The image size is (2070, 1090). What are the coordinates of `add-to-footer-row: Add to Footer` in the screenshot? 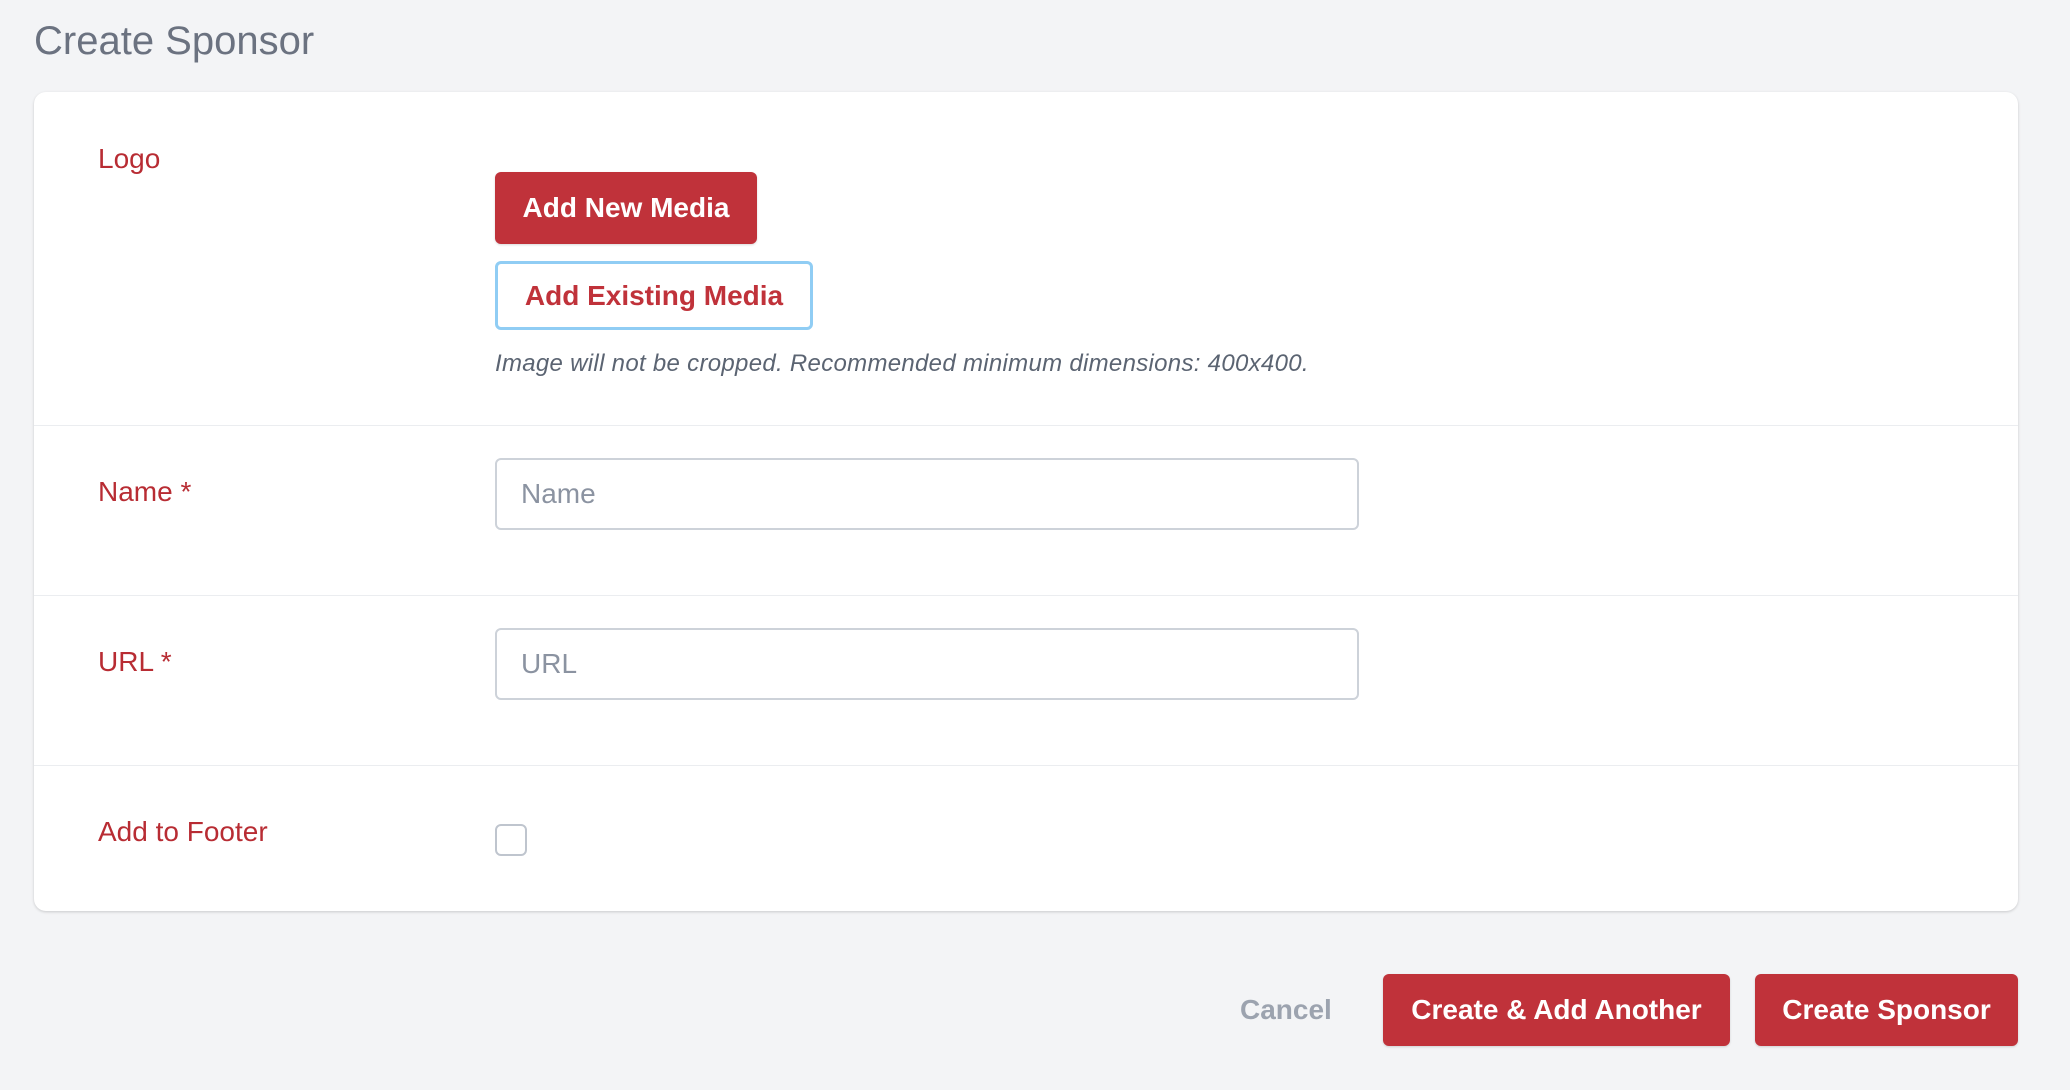 It's located at (1026, 838).